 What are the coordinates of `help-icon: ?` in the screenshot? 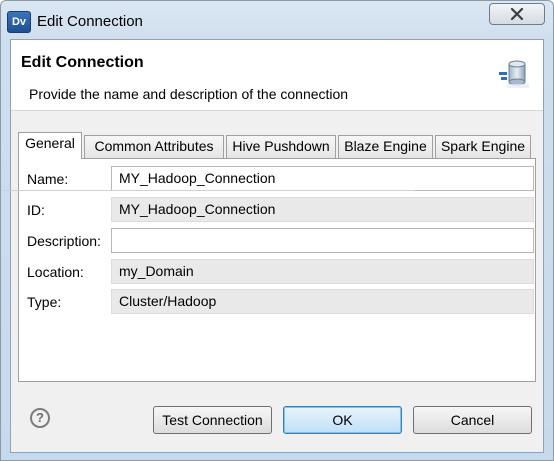 It's located at (40, 418).